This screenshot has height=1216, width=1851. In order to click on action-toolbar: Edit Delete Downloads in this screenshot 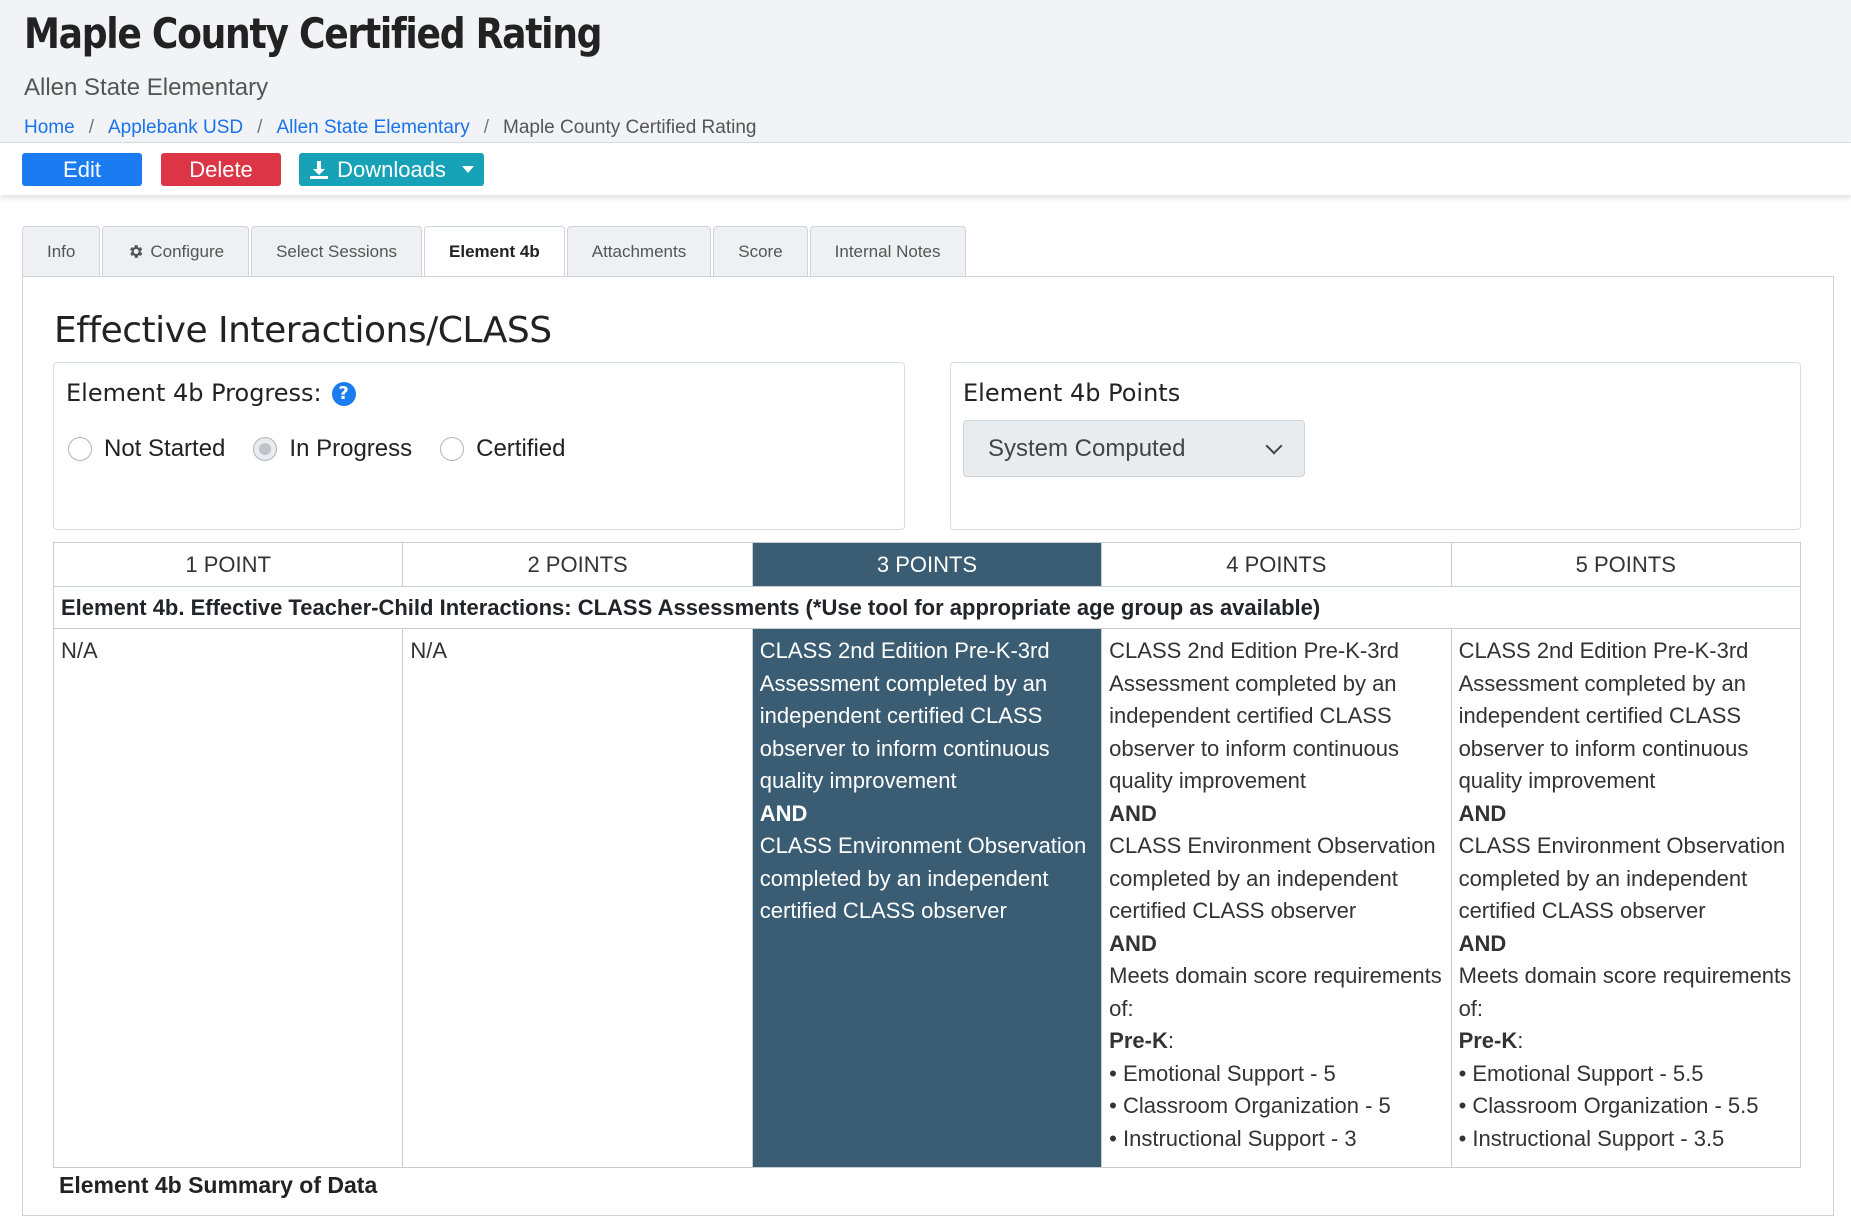, I will do `click(925, 169)`.